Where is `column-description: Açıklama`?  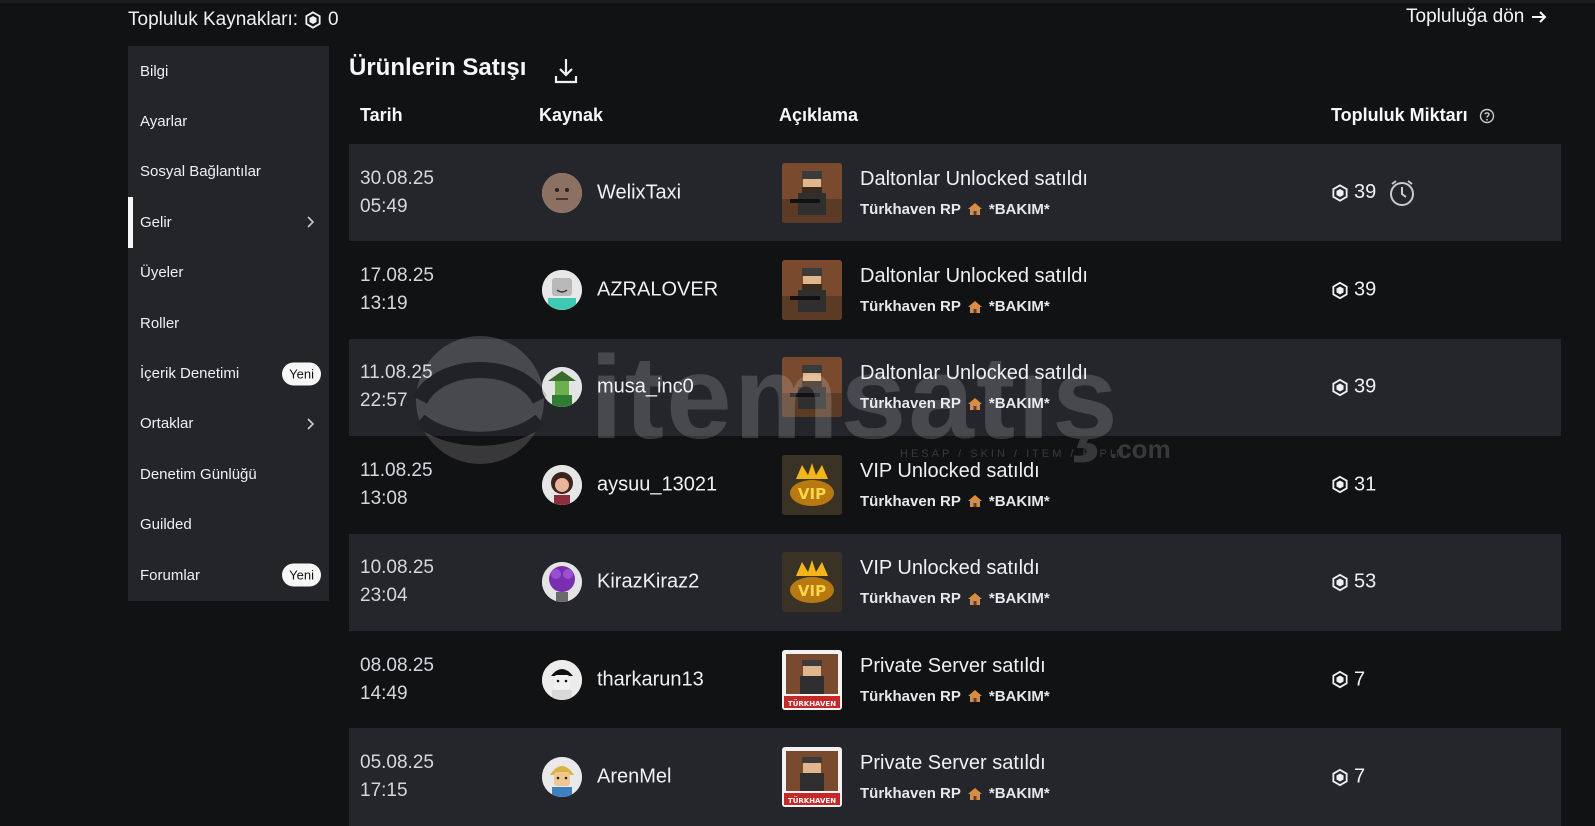
column-description: Açıklama is located at coordinates (819, 115).